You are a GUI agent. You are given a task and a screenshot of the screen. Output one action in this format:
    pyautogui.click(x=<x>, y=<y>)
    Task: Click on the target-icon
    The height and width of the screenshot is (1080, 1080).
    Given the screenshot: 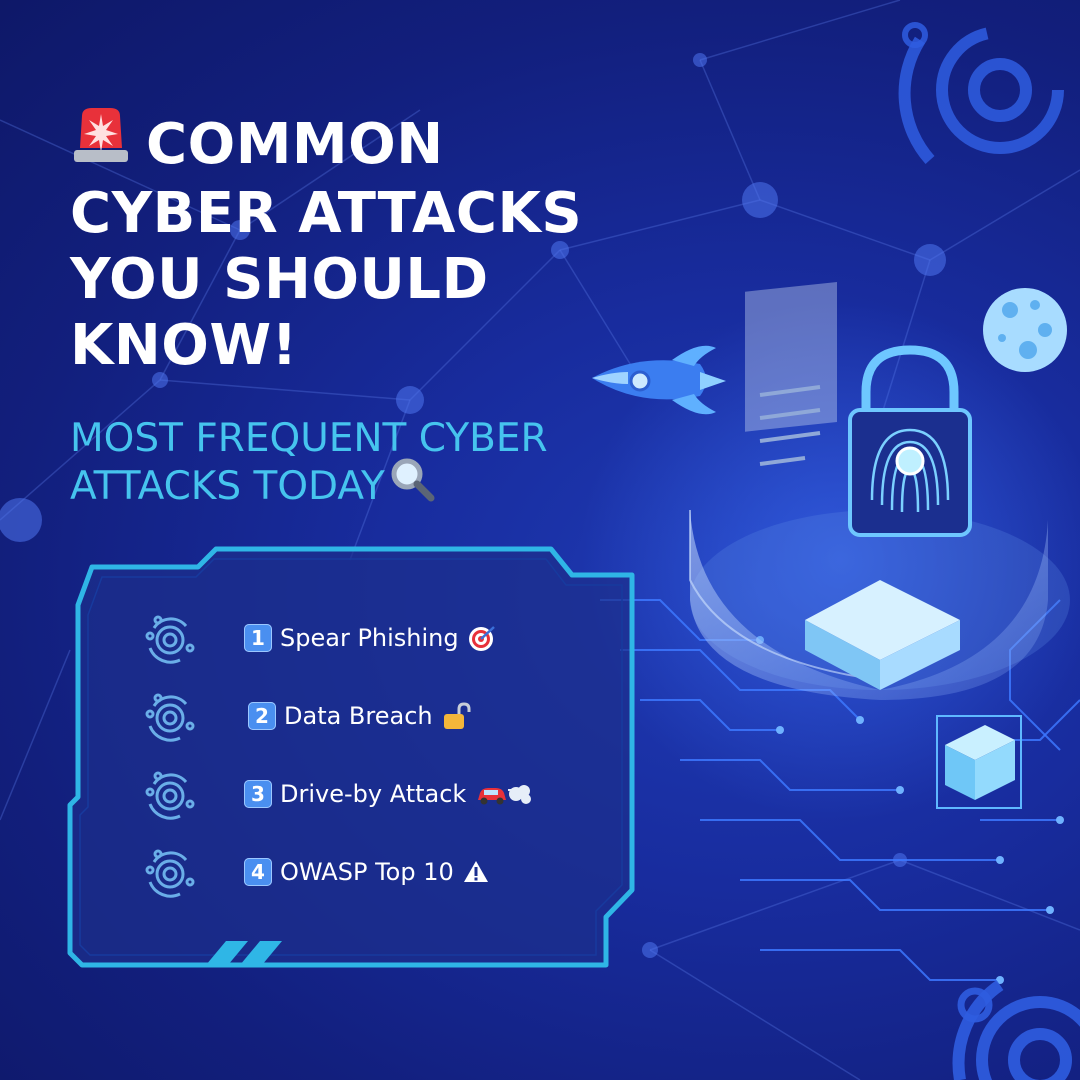 What is the action you would take?
    pyautogui.click(x=482, y=638)
    